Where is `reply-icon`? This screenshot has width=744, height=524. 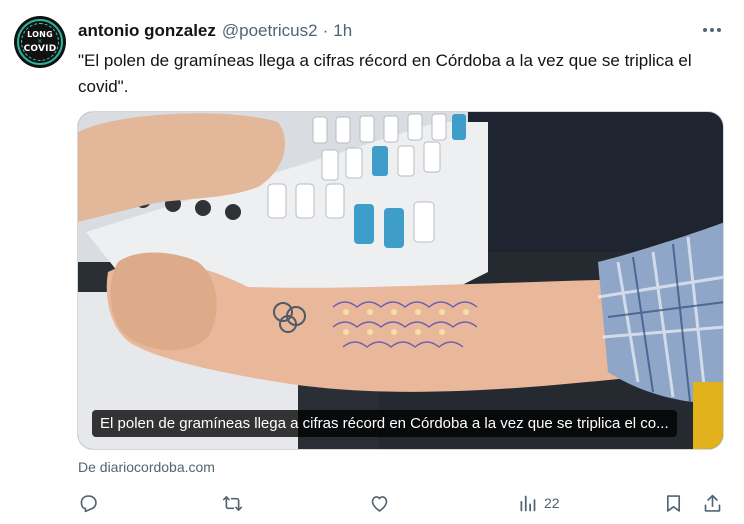 reply-icon is located at coordinates (88, 503).